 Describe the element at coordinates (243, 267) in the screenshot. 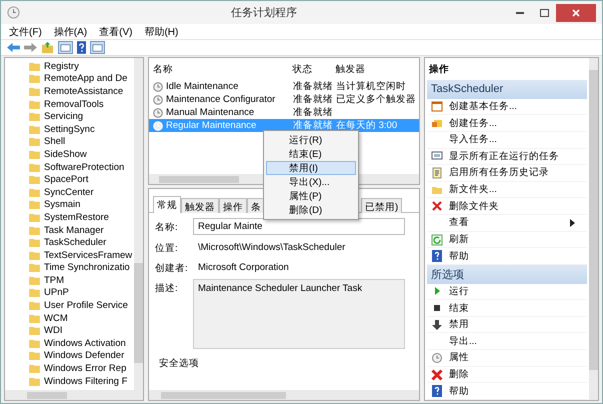

I see `field-value: Microsoft Corporation` at that location.